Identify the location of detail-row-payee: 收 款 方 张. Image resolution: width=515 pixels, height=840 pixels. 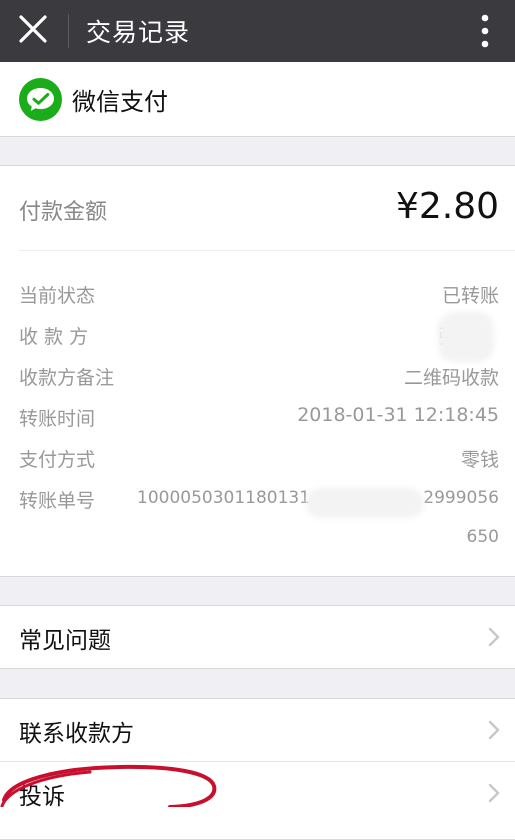
(259, 337).